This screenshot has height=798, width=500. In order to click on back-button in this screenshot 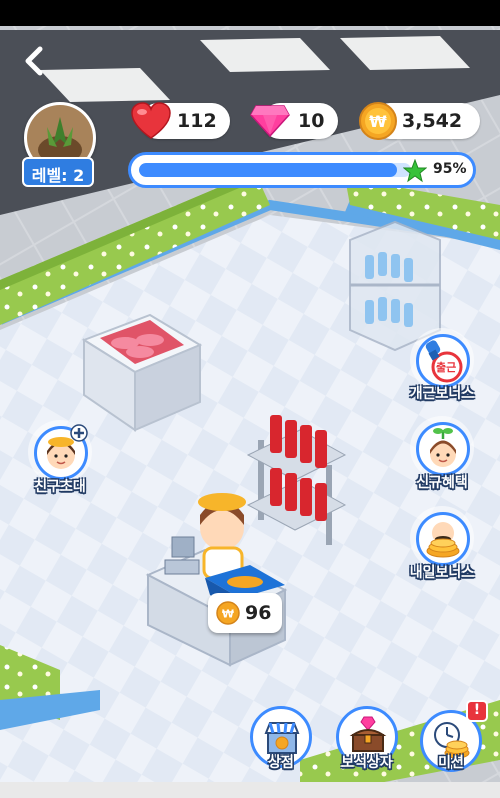, I will do `click(35, 61)`.